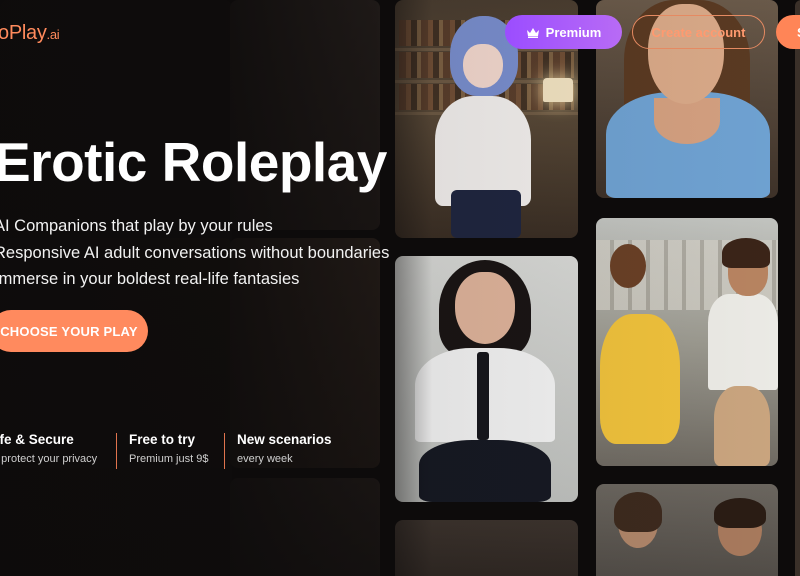  Describe the element at coordinates (284, 448) in the screenshot. I see `feature-new-scenarios: New scenarios every week` at that location.